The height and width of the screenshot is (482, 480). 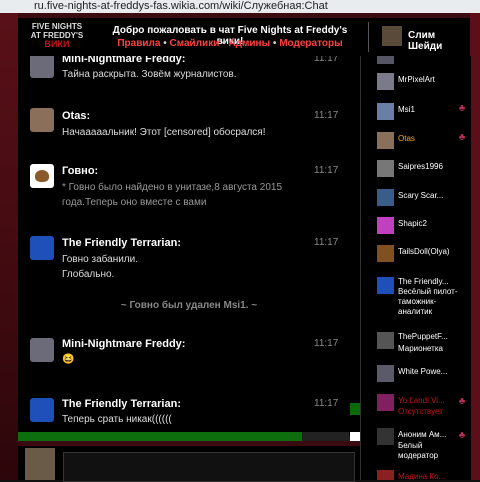 I want to click on rules-link: Правила, so click(x=138, y=43).